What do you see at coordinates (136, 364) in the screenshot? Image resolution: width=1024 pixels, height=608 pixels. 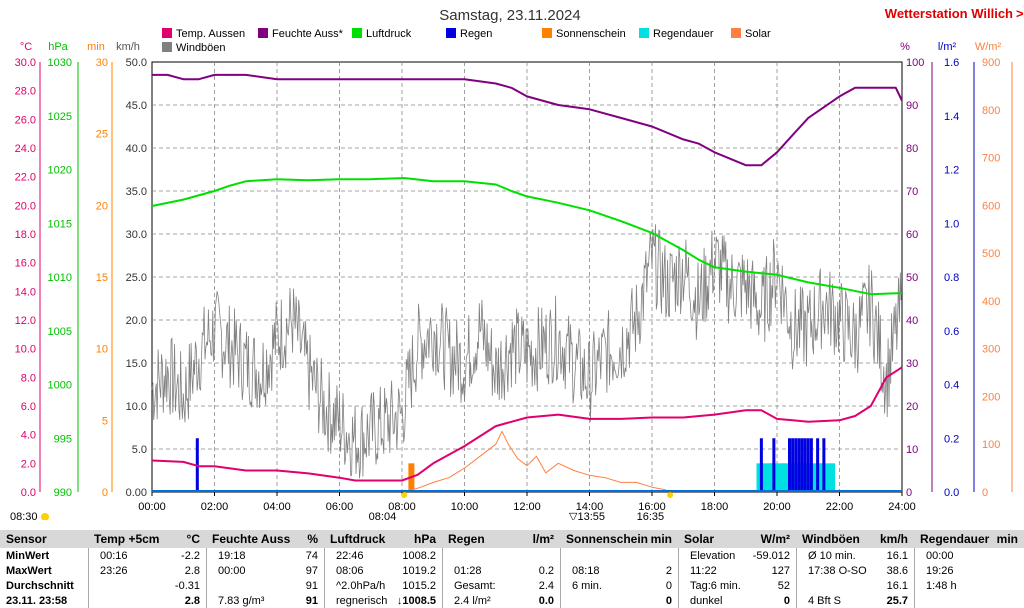 I see `wind-axis-tick-label: 15.0` at bounding box center [136, 364].